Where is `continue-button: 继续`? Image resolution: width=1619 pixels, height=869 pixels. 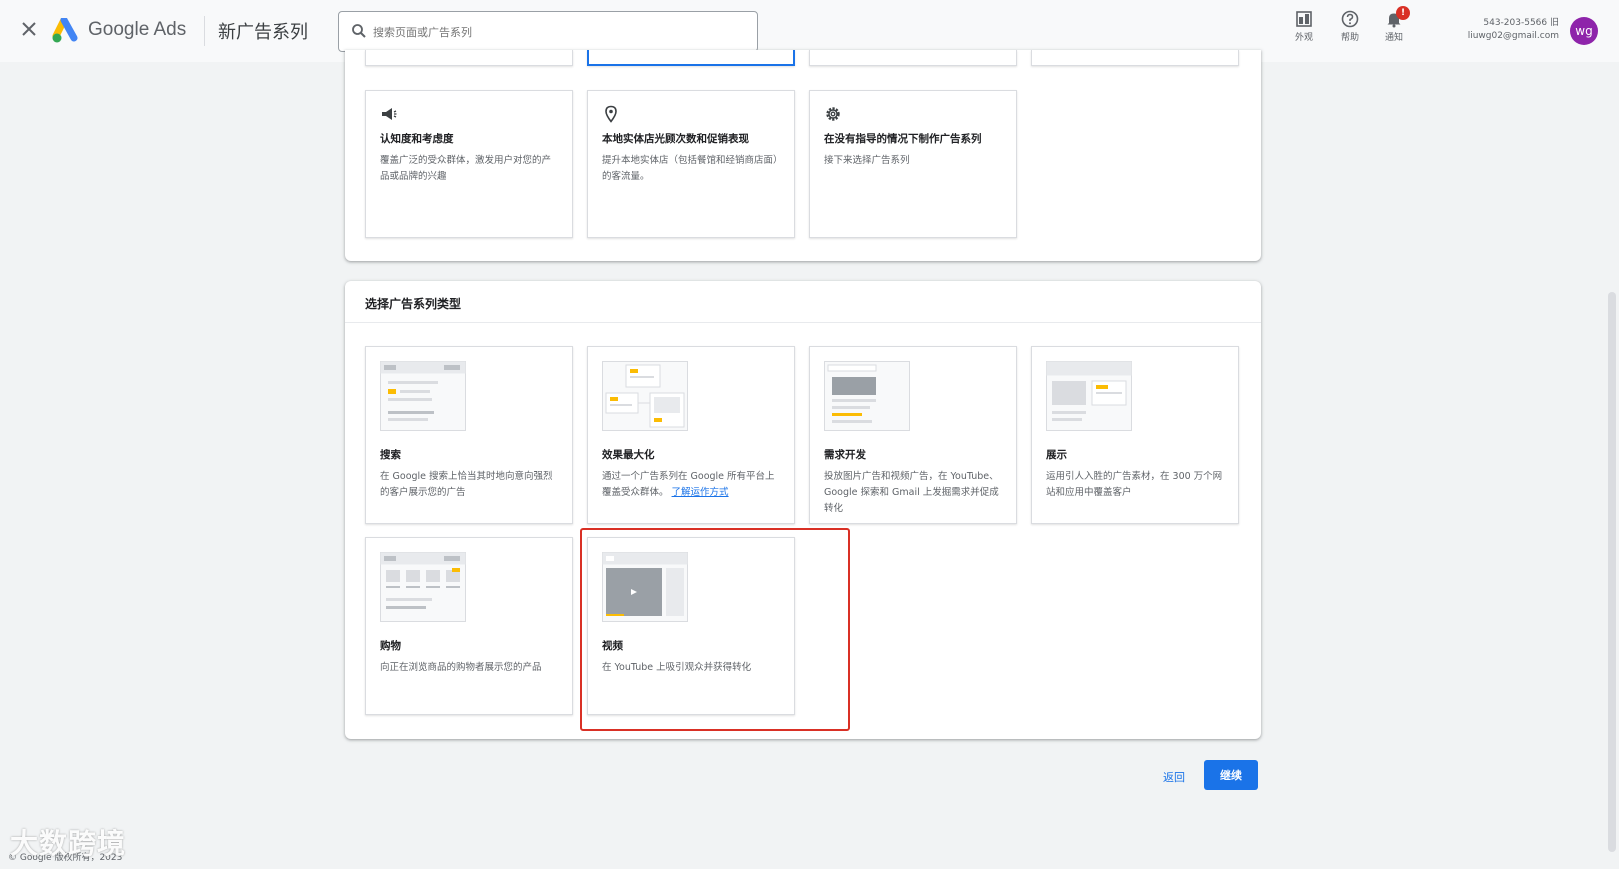 continue-button: 继续 is located at coordinates (1231, 775).